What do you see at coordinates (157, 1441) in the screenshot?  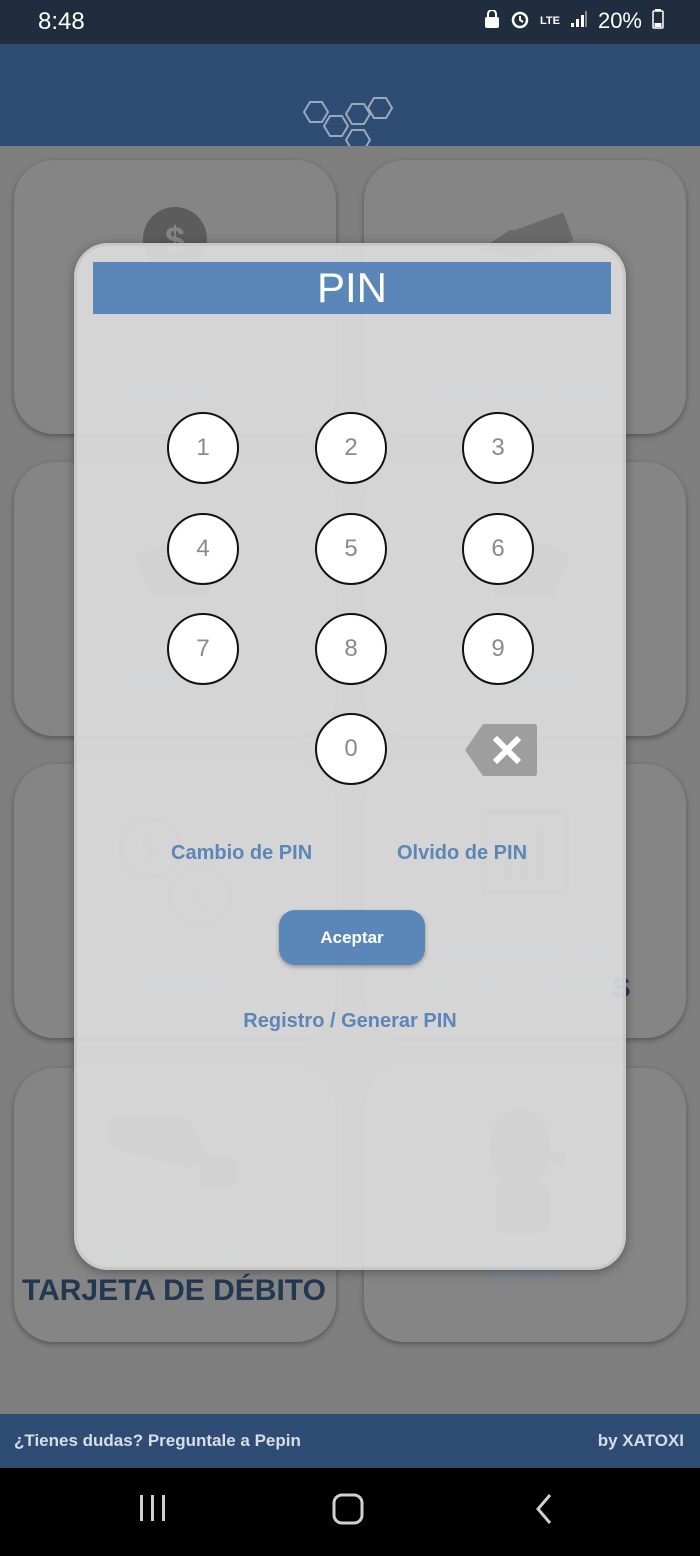 I see `help-link: ¿Tienes dudas? Preguntale a Pepin` at bounding box center [157, 1441].